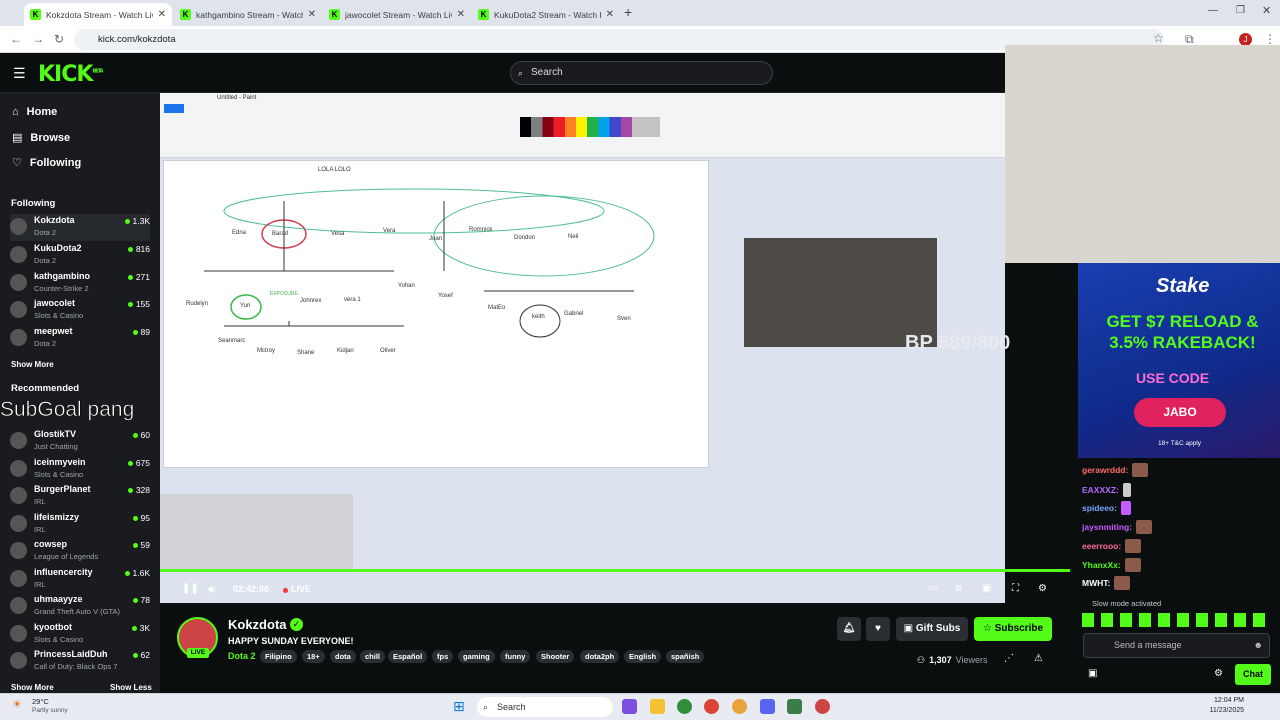 This screenshot has height=720, width=1280. What do you see at coordinates (408, 656) in the screenshot?
I see `stream-tag: Español` at bounding box center [408, 656].